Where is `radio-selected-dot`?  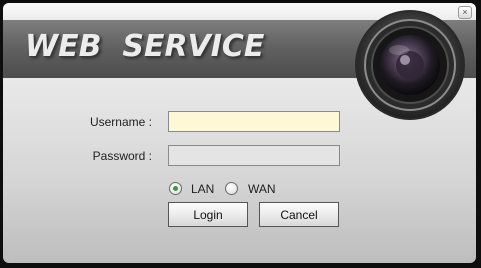
radio-selected-dot is located at coordinates (175, 188).